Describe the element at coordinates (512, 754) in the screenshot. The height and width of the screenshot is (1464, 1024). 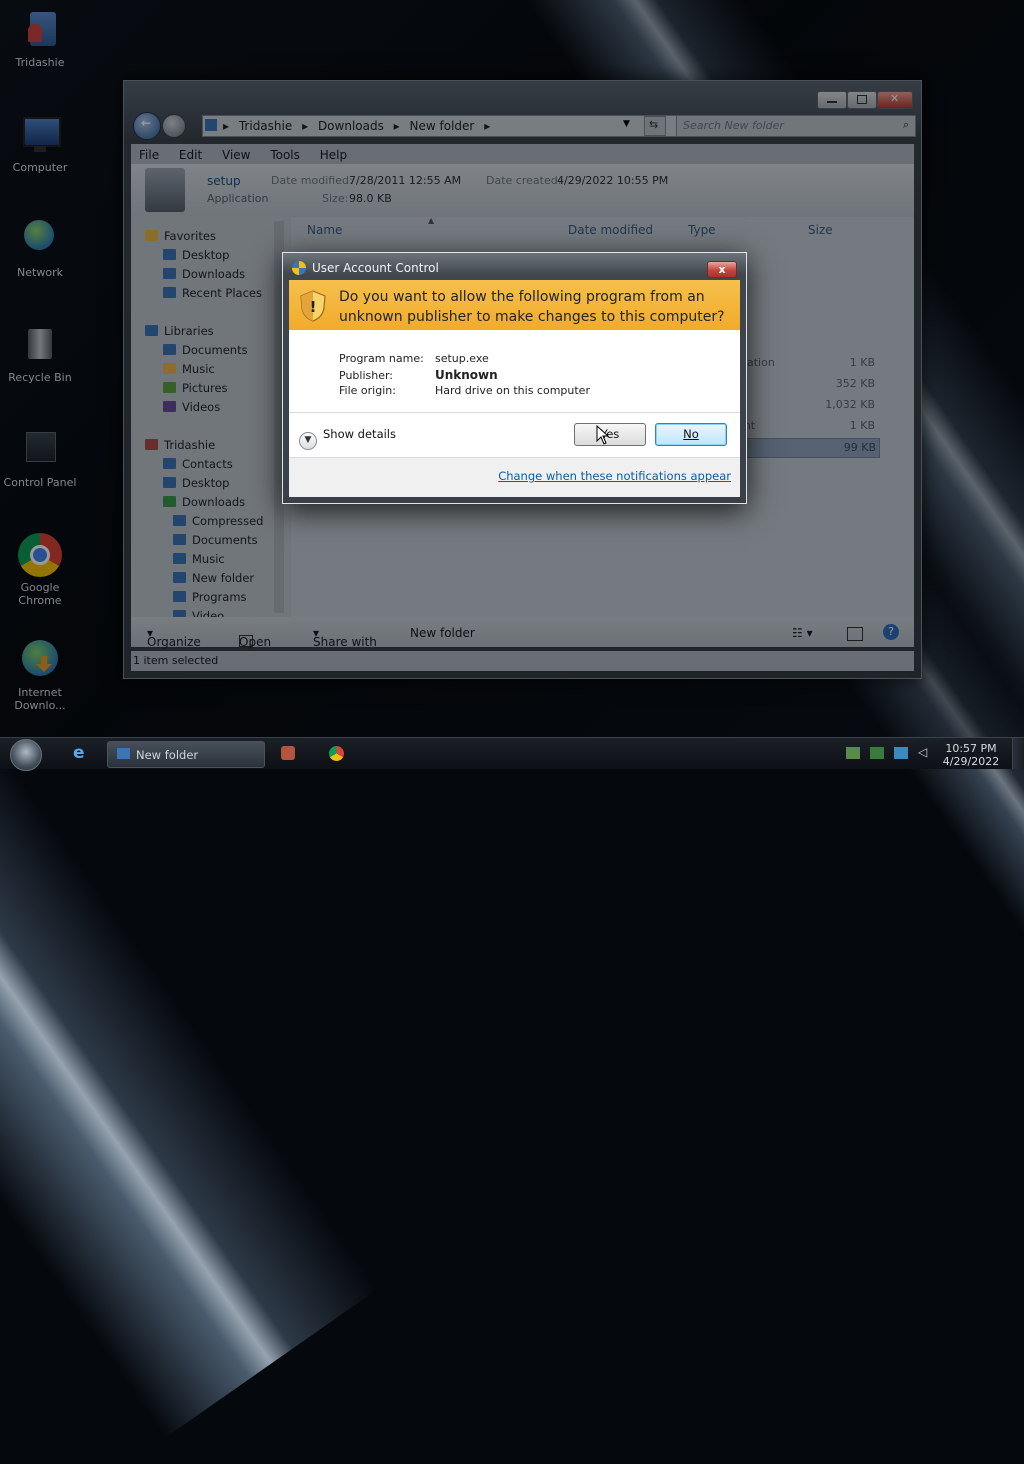
I see `taskbar: e New folder ◁ 10:57 PM 4/29/2022` at that location.